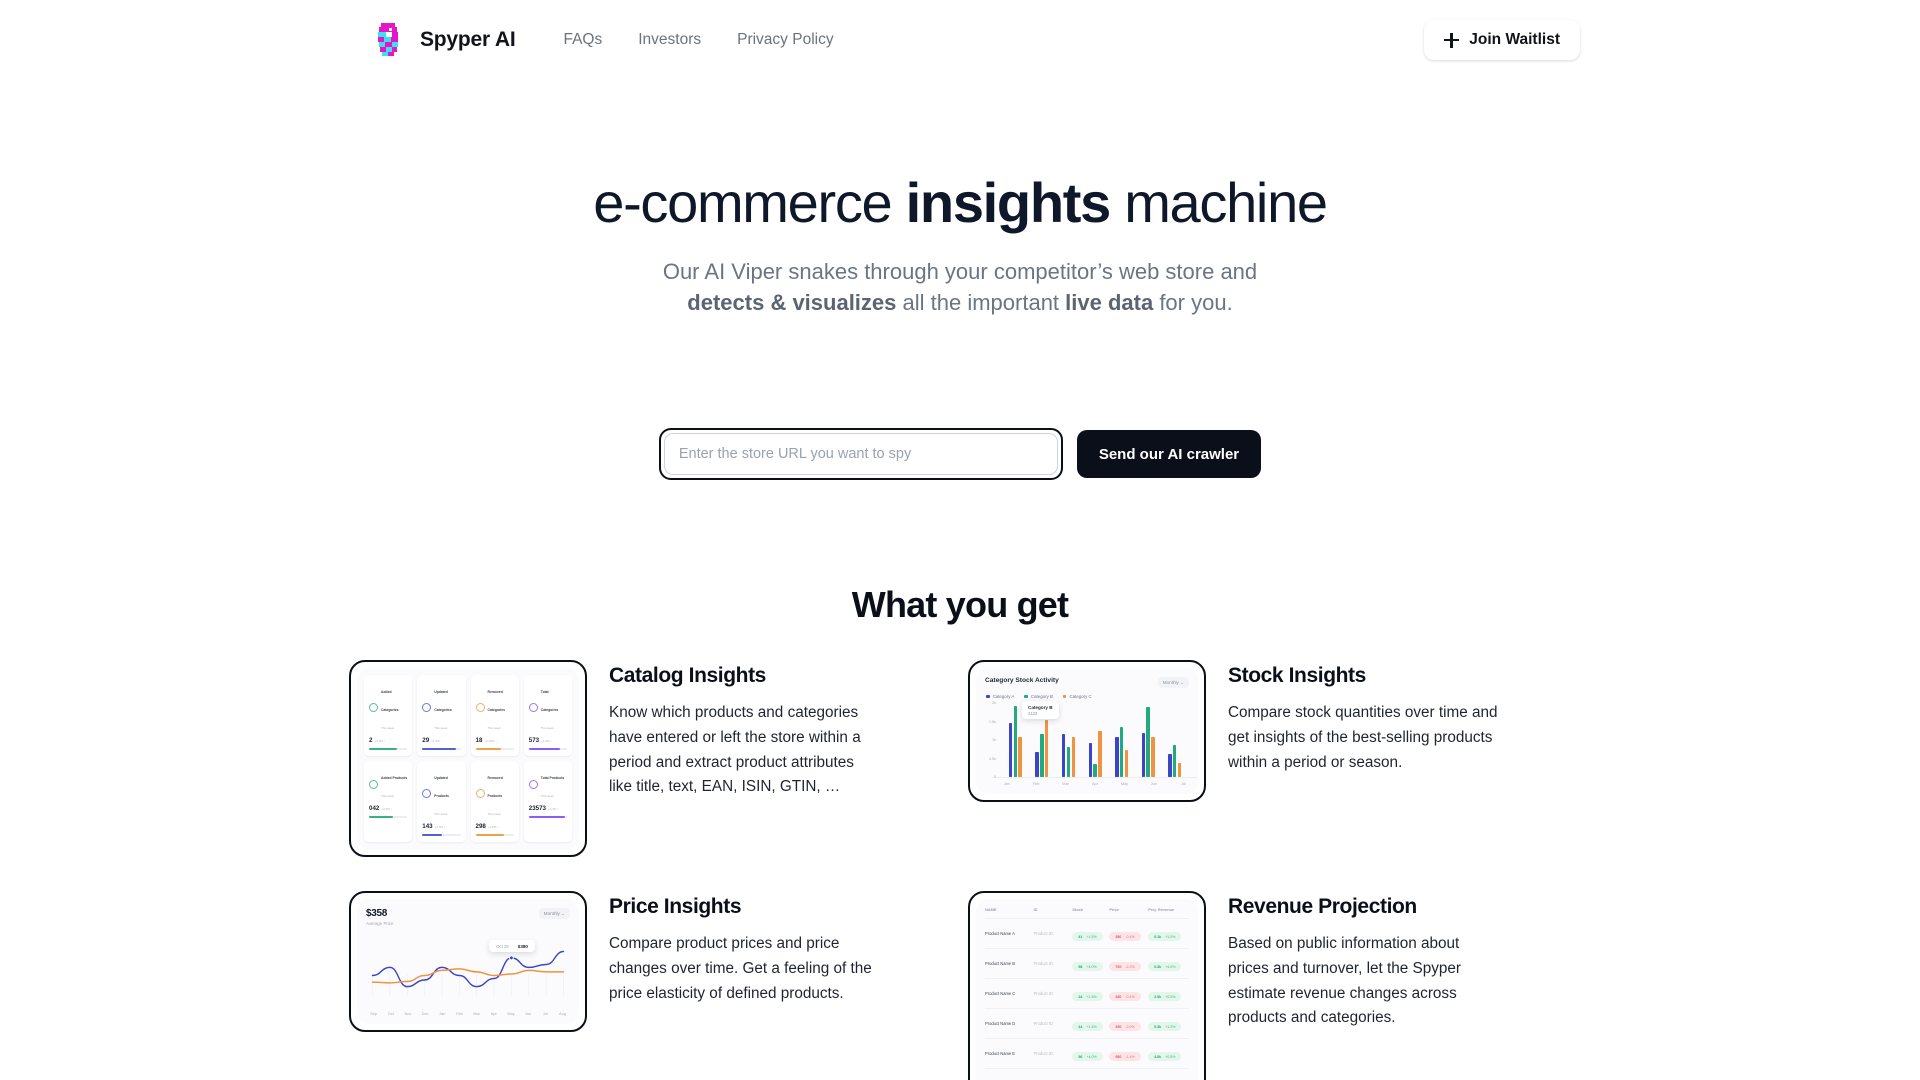 The width and height of the screenshot is (1920, 1080). Describe the element at coordinates (502, 946) in the screenshot. I see `price-tooltip-date: Oct 25` at that location.